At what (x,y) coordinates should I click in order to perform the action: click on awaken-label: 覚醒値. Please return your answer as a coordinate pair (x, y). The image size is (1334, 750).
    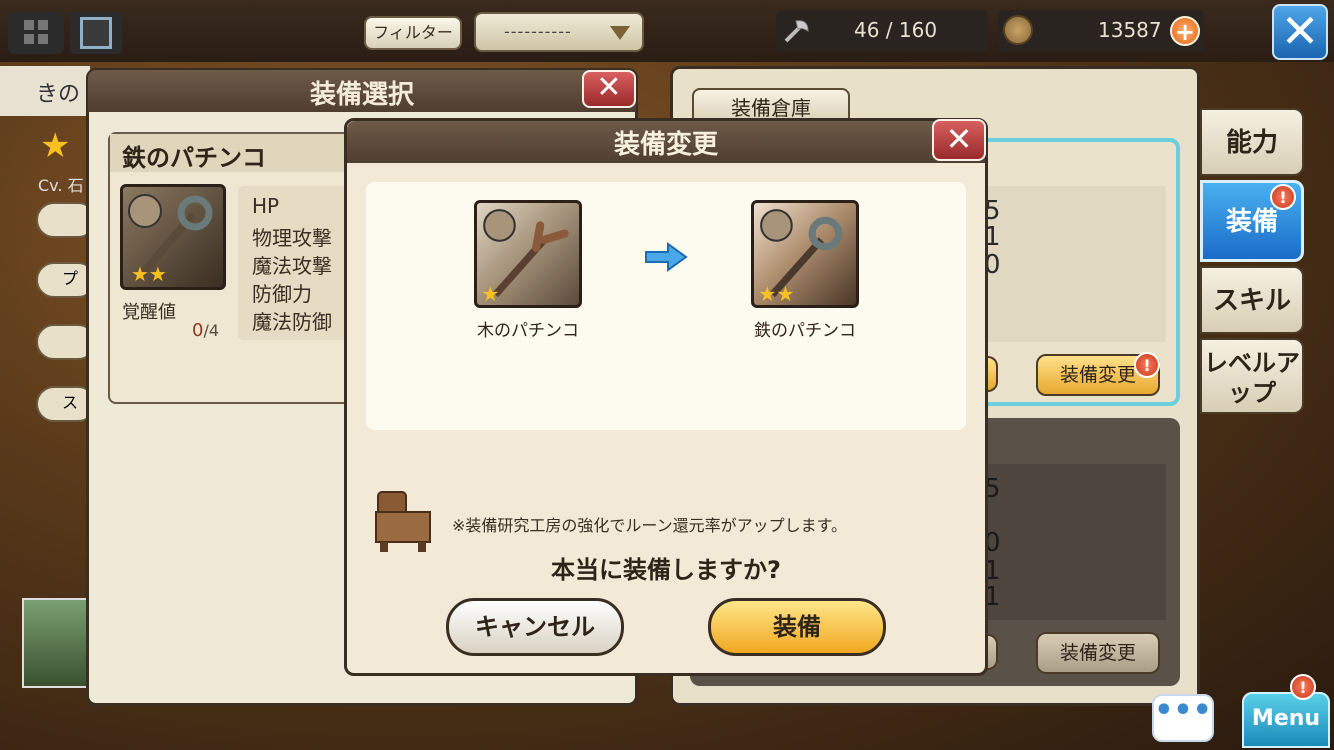
    Looking at the image, I should click on (149, 312).